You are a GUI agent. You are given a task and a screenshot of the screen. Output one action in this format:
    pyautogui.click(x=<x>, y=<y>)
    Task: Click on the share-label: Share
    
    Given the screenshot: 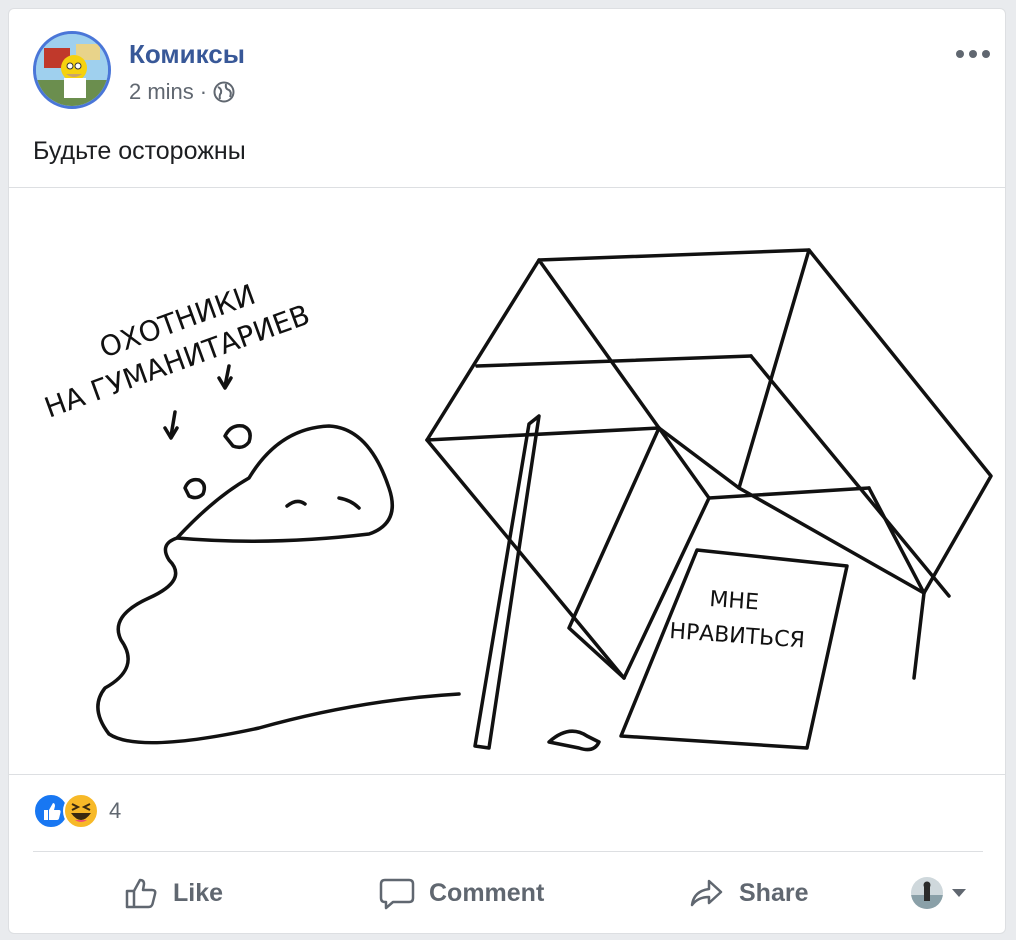 What is the action you would take?
    pyautogui.click(x=774, y=892)
    